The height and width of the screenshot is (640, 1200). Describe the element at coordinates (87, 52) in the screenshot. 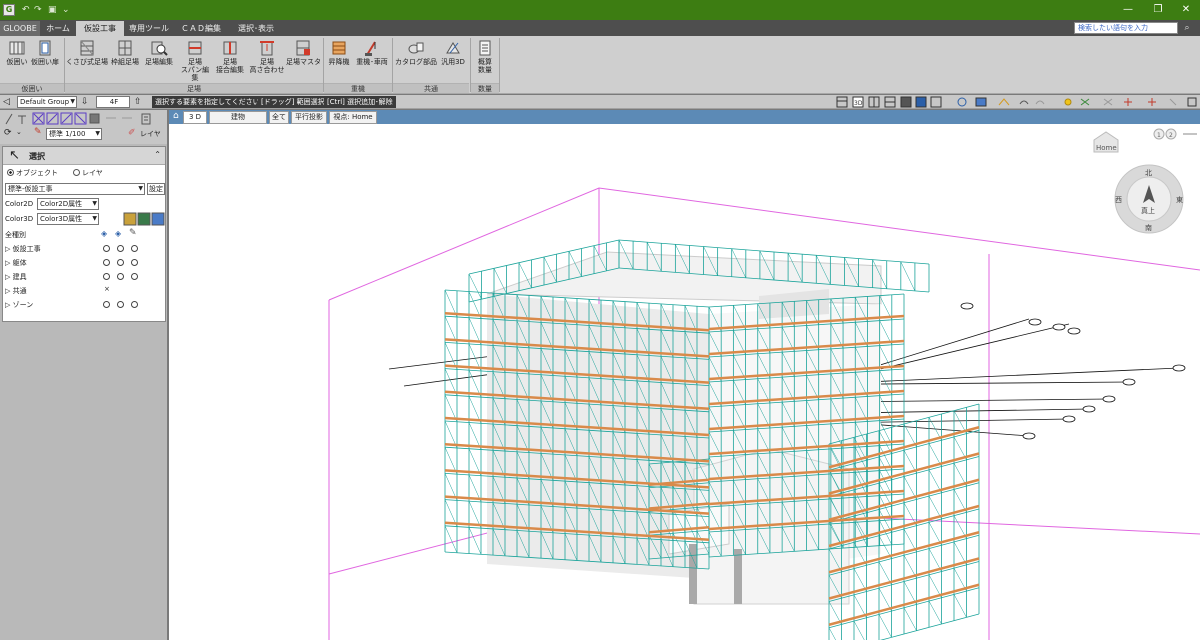

I see `wedge-scaffold-button: くさび式足場` at that location.